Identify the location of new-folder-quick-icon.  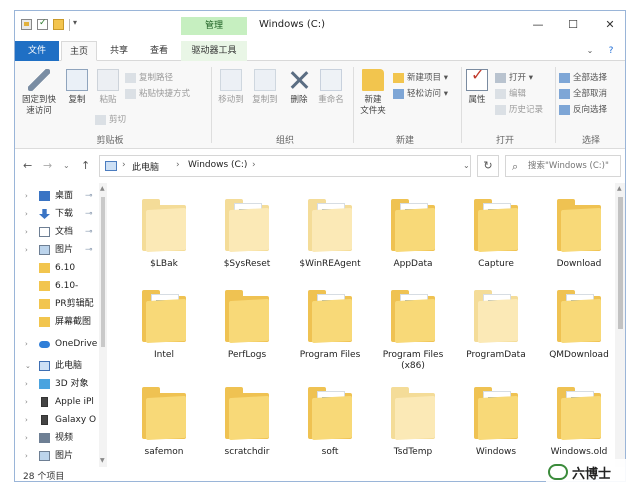
(58, 24).